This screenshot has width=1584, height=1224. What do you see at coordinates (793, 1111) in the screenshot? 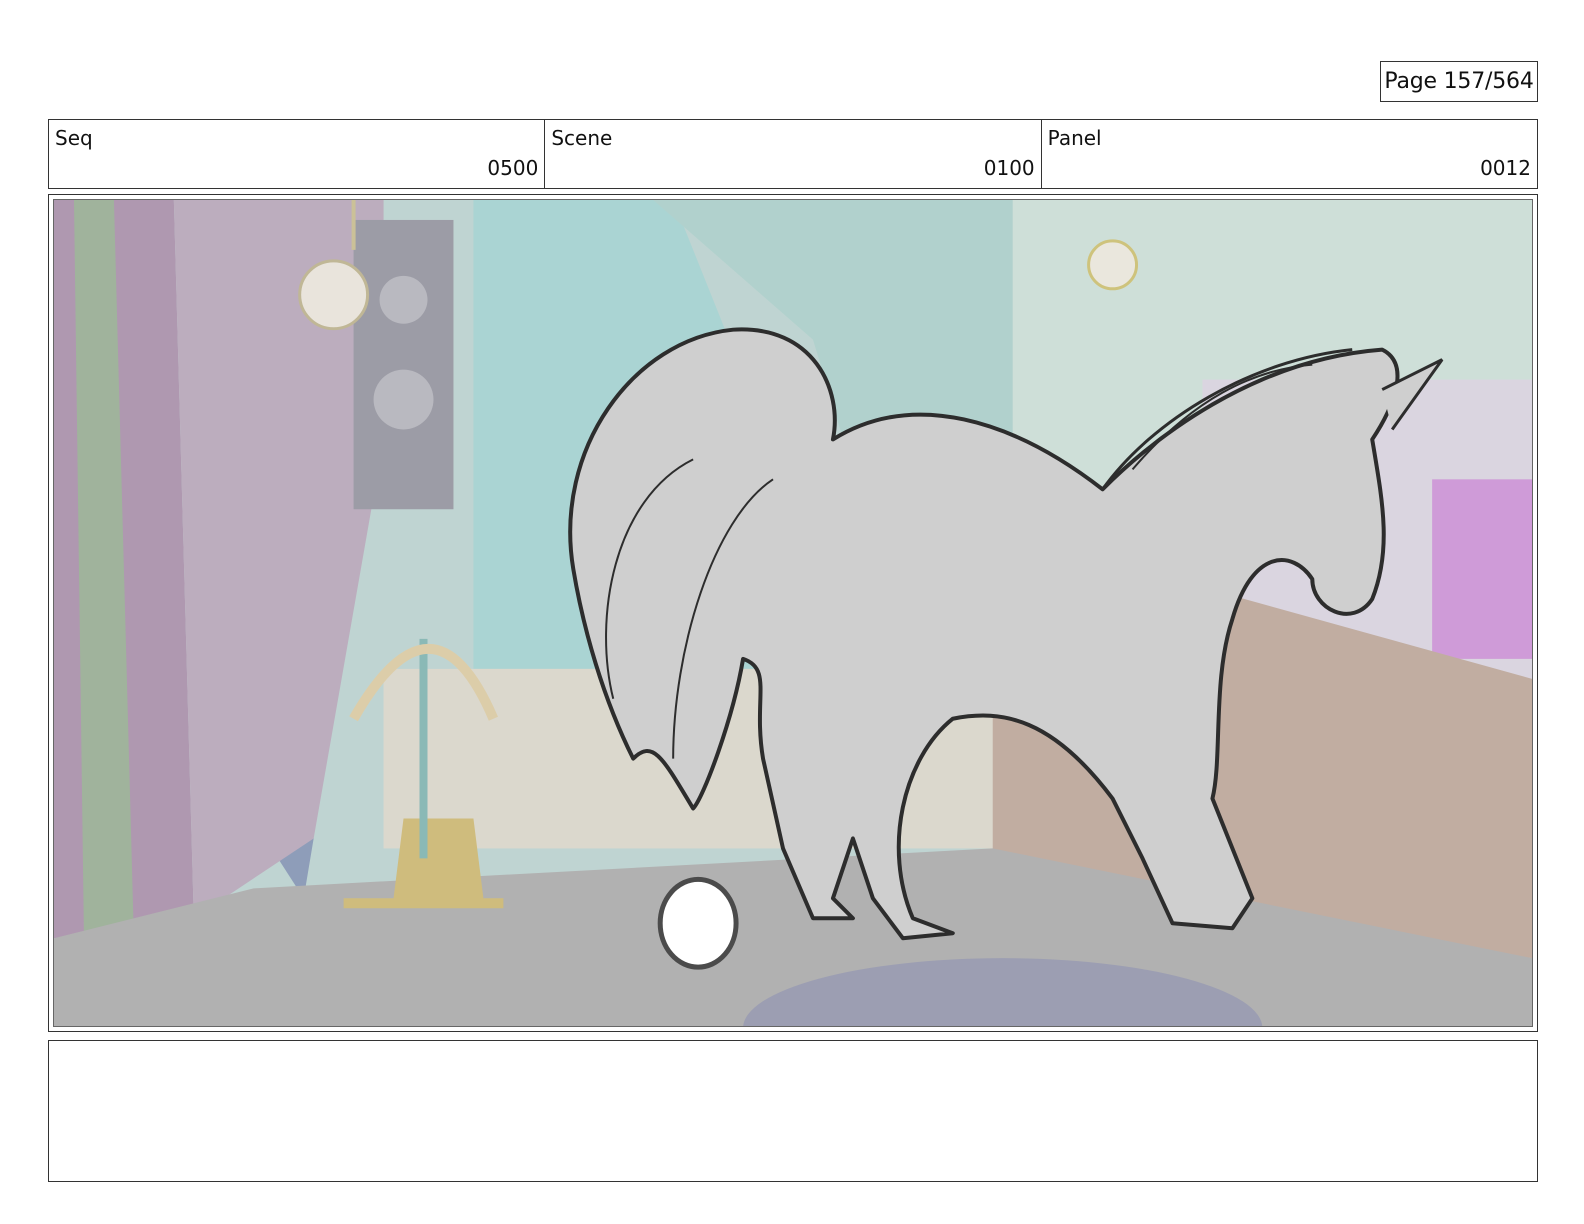
I see `panel-notes` at bounding box center [793, 1111].